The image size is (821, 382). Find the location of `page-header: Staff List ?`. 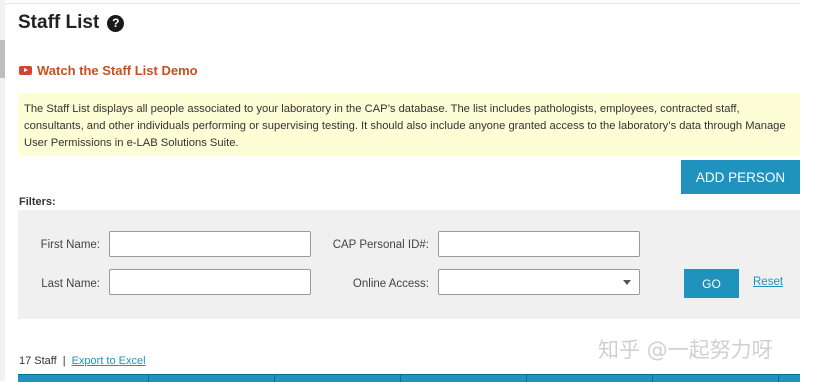

page-header: Staff List ? is located at coordinates (71, 23).